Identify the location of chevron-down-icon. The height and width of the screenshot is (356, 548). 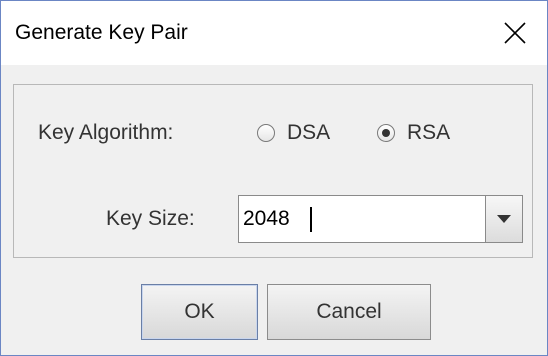
(504, 219).